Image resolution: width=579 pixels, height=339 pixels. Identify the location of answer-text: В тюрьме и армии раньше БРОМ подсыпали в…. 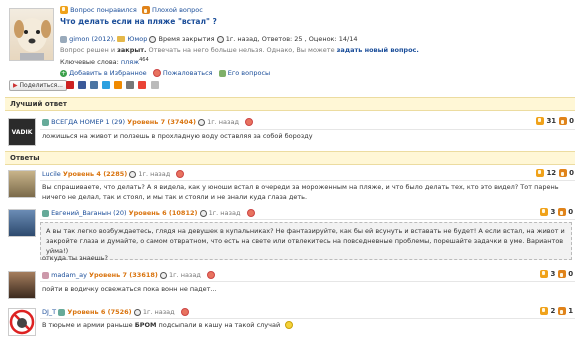
(307, 325).